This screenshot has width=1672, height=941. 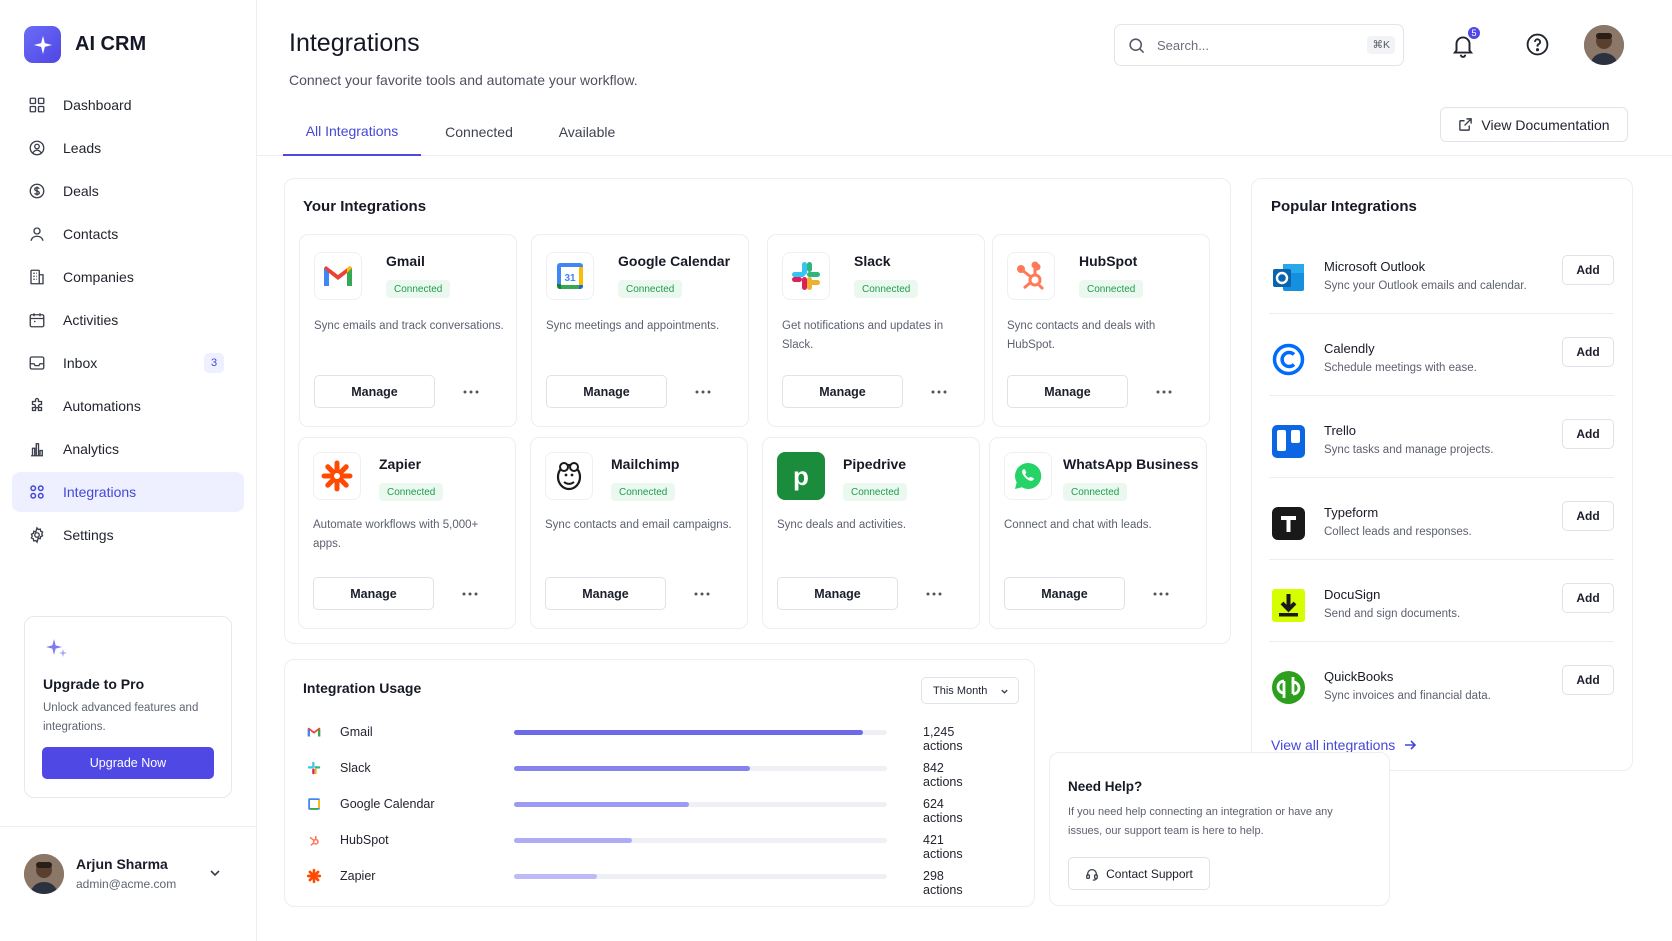 I want to click on user-icon, so click(x=37, y=234).